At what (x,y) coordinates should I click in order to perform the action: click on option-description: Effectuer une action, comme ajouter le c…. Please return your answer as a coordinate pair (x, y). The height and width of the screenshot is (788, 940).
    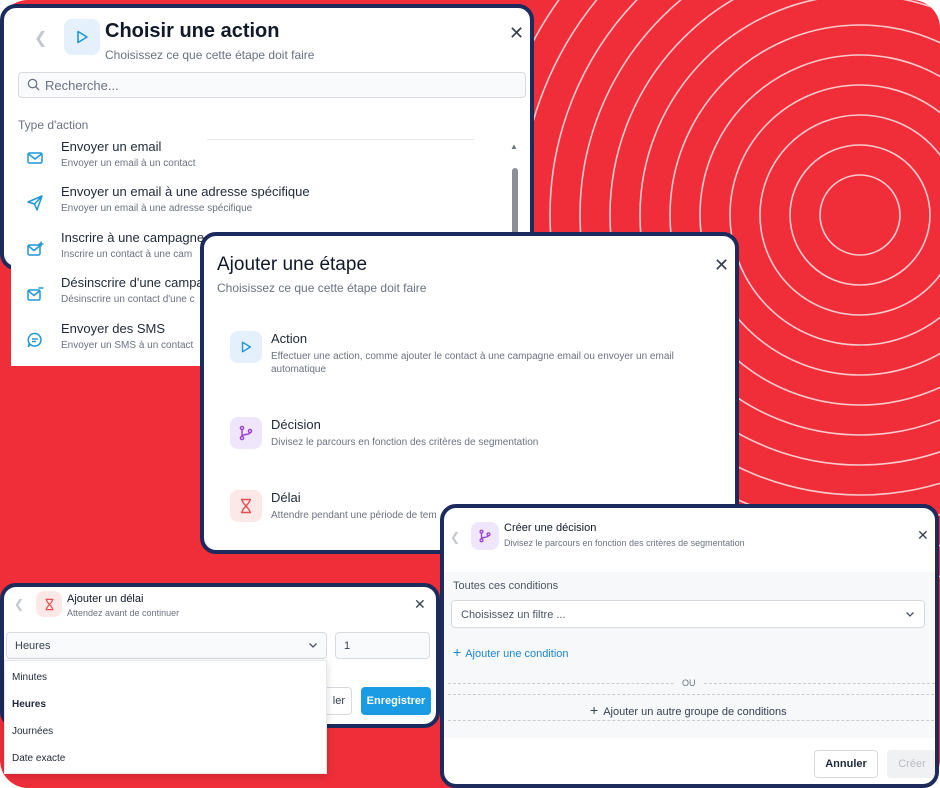
    Looking at the image, I should click on (472, 363).